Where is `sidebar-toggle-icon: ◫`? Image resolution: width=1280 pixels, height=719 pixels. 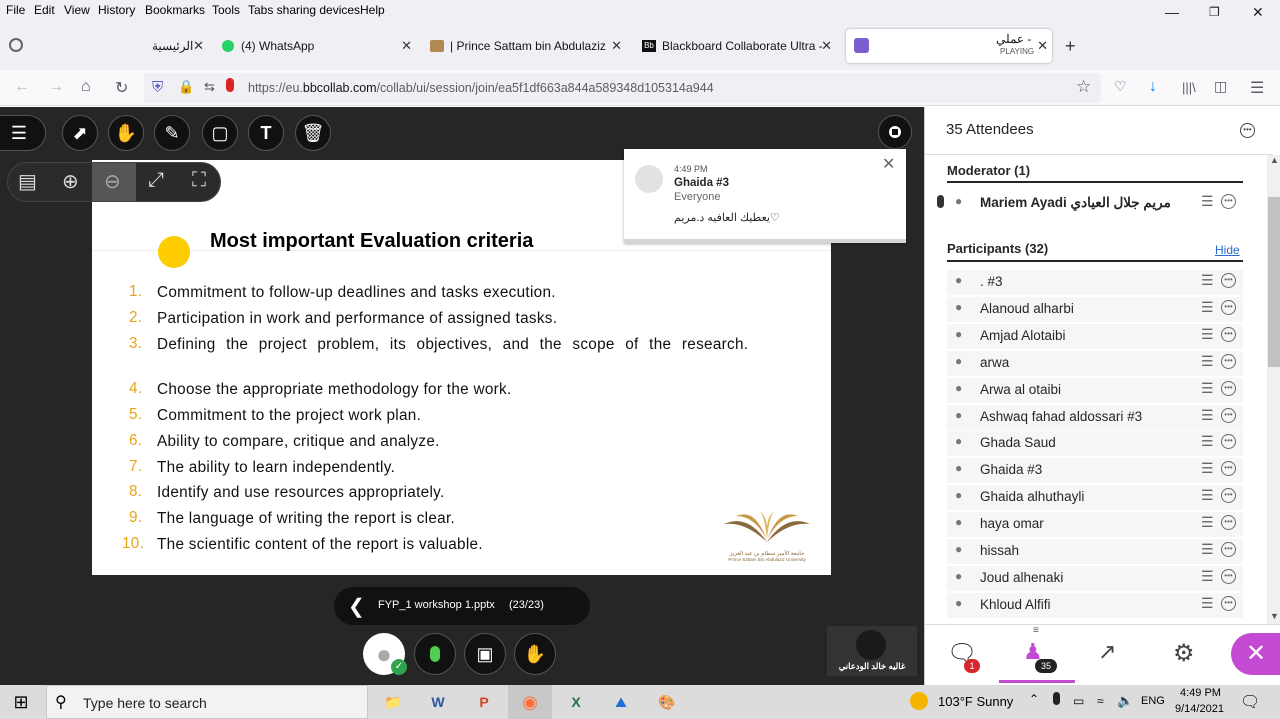 sidebar-toggle-icon: ◫ is located at coordinates (1220, 86).